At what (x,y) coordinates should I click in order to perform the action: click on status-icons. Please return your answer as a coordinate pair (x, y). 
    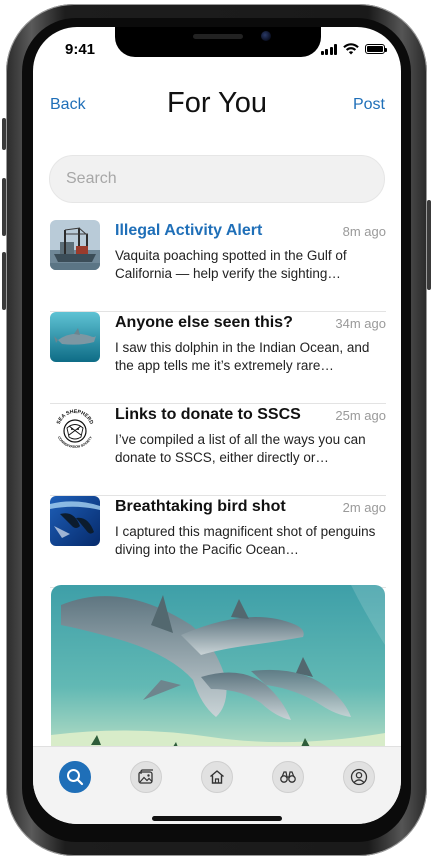
    Looking at the image, I should click on (353, 49).